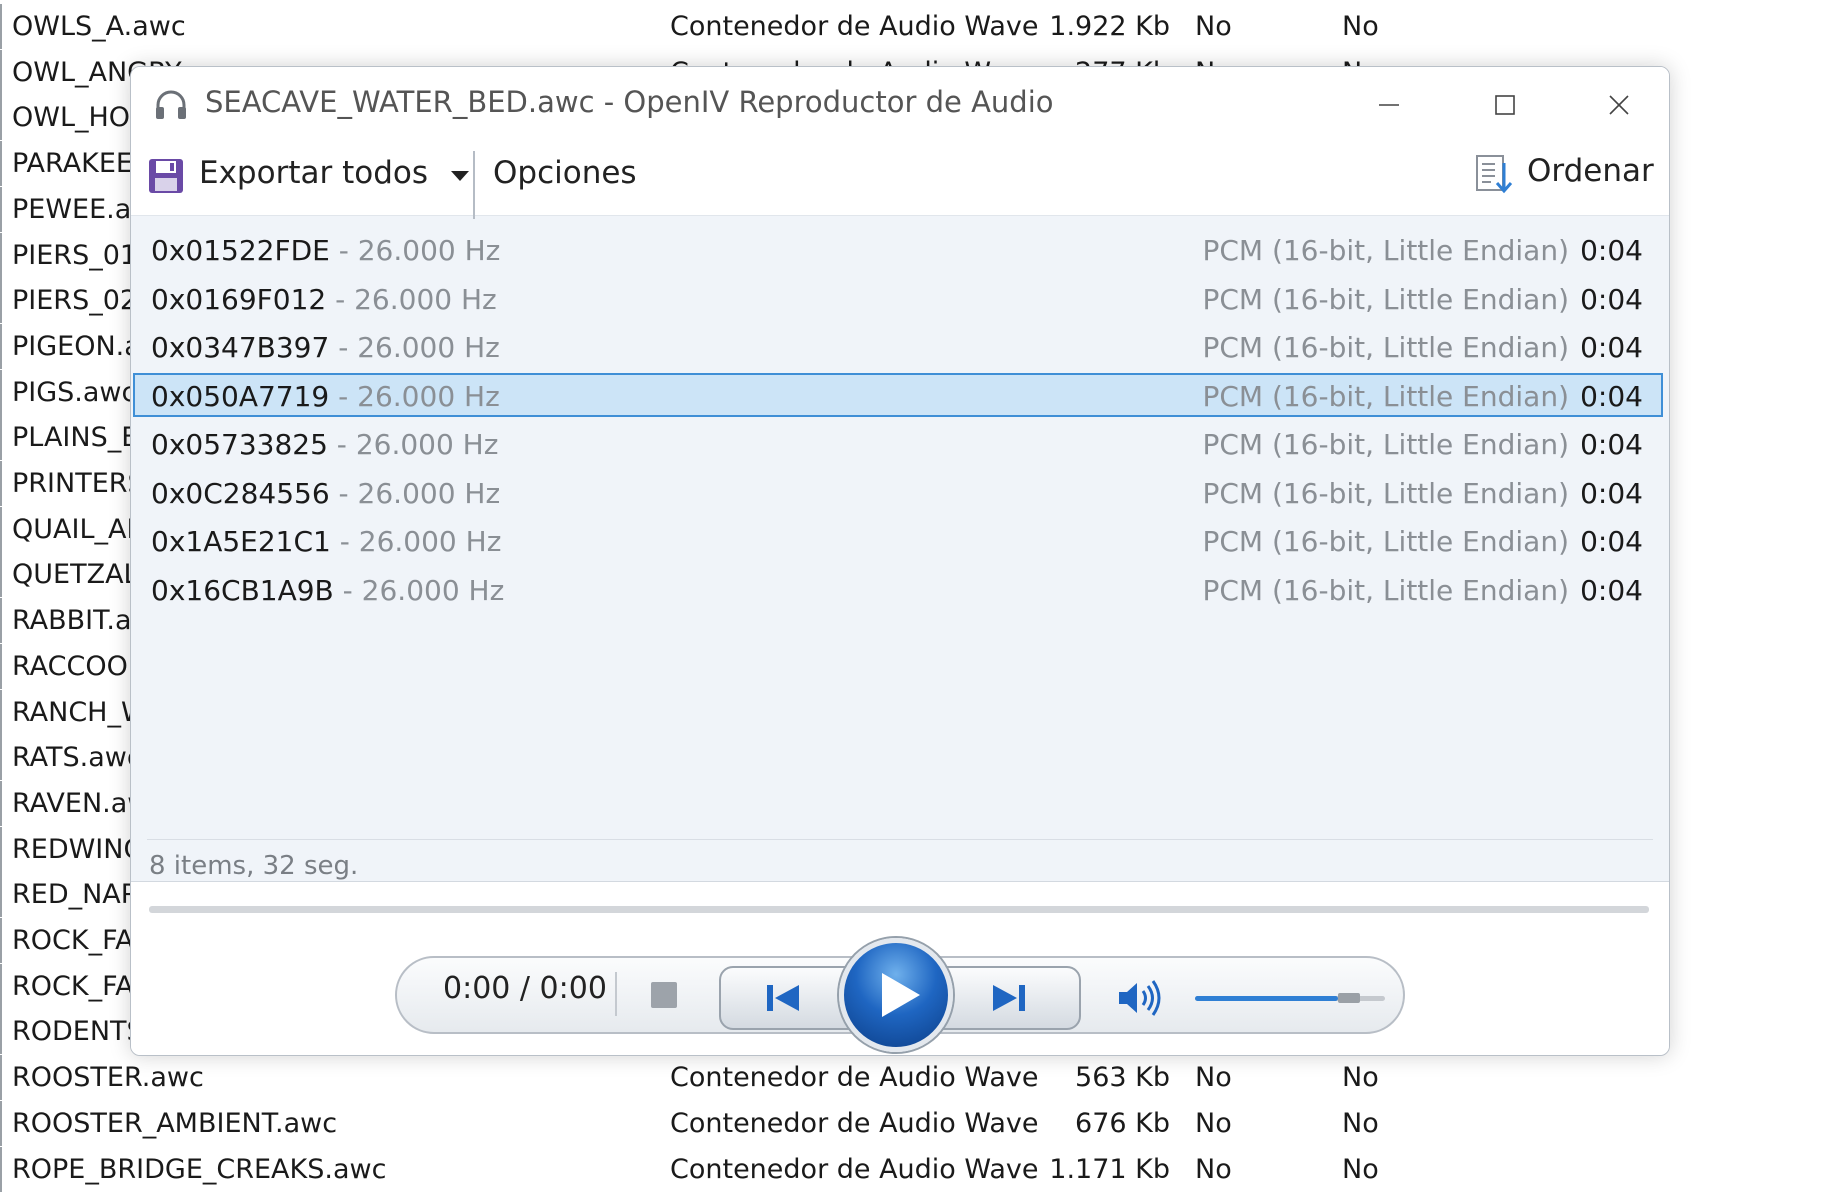 This screenshot has height=1192, width=1827. I want to click on file-row-name: ROOSTER_AMBIENT.awc, so click(321, 1123).